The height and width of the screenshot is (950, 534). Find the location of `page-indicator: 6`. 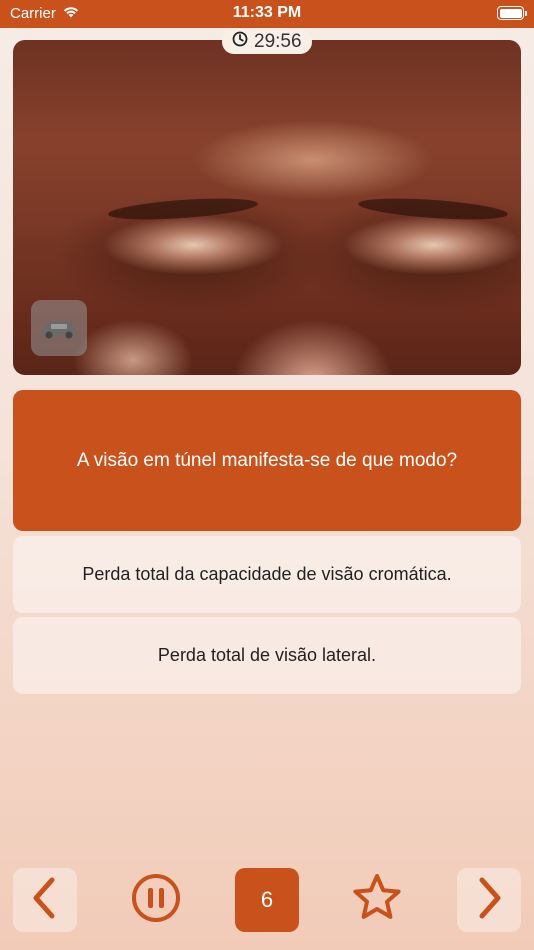

page-indicator: 6 is located at coordinates (267, 900).